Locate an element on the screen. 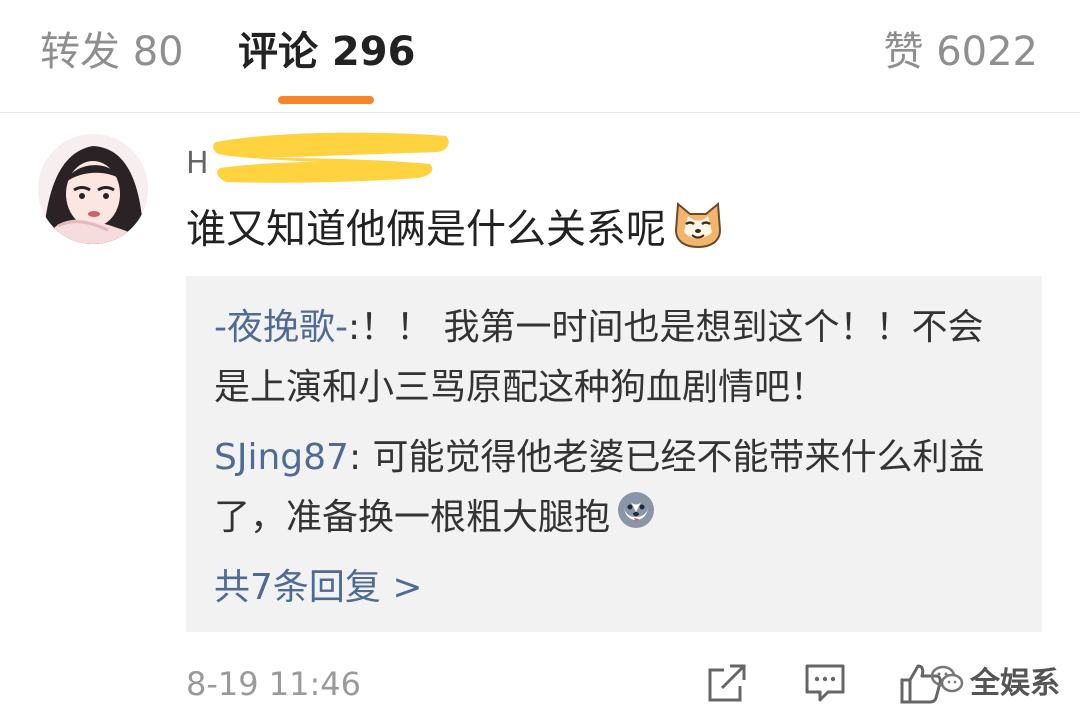 This screenshot has width=1080, height=727. avatar is located at coordinates (93, 189).